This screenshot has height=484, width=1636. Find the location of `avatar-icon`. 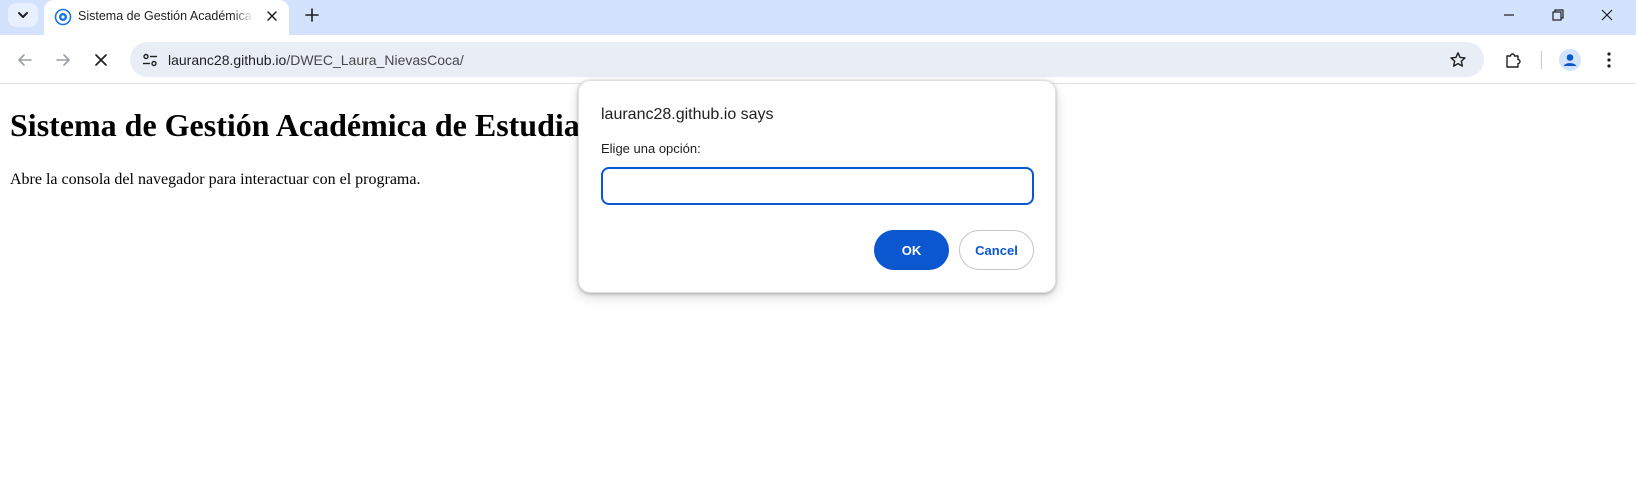

avatar-icon is located at coordinates (1570, 60).